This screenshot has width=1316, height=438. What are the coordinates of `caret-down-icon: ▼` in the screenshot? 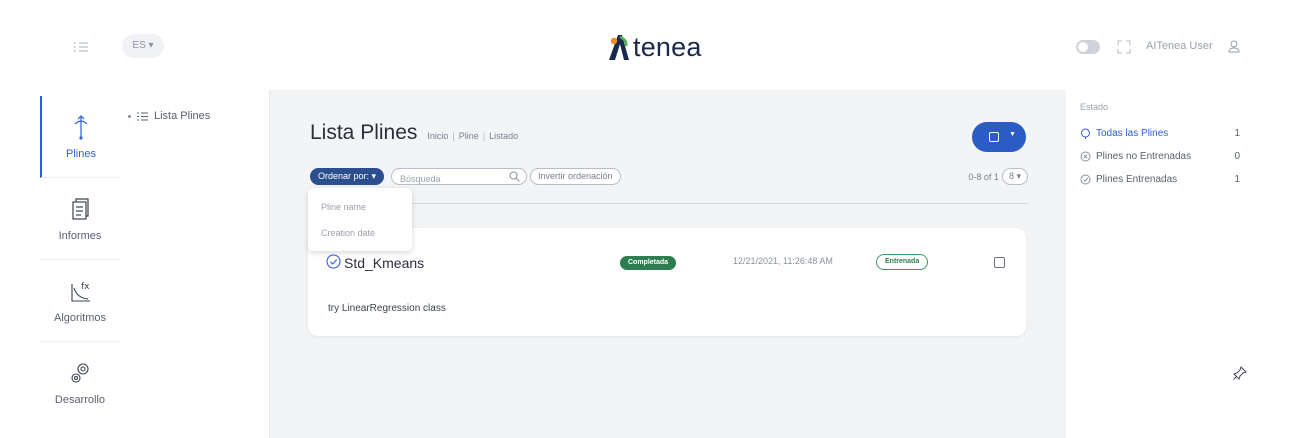 It's located at (1012, 134).